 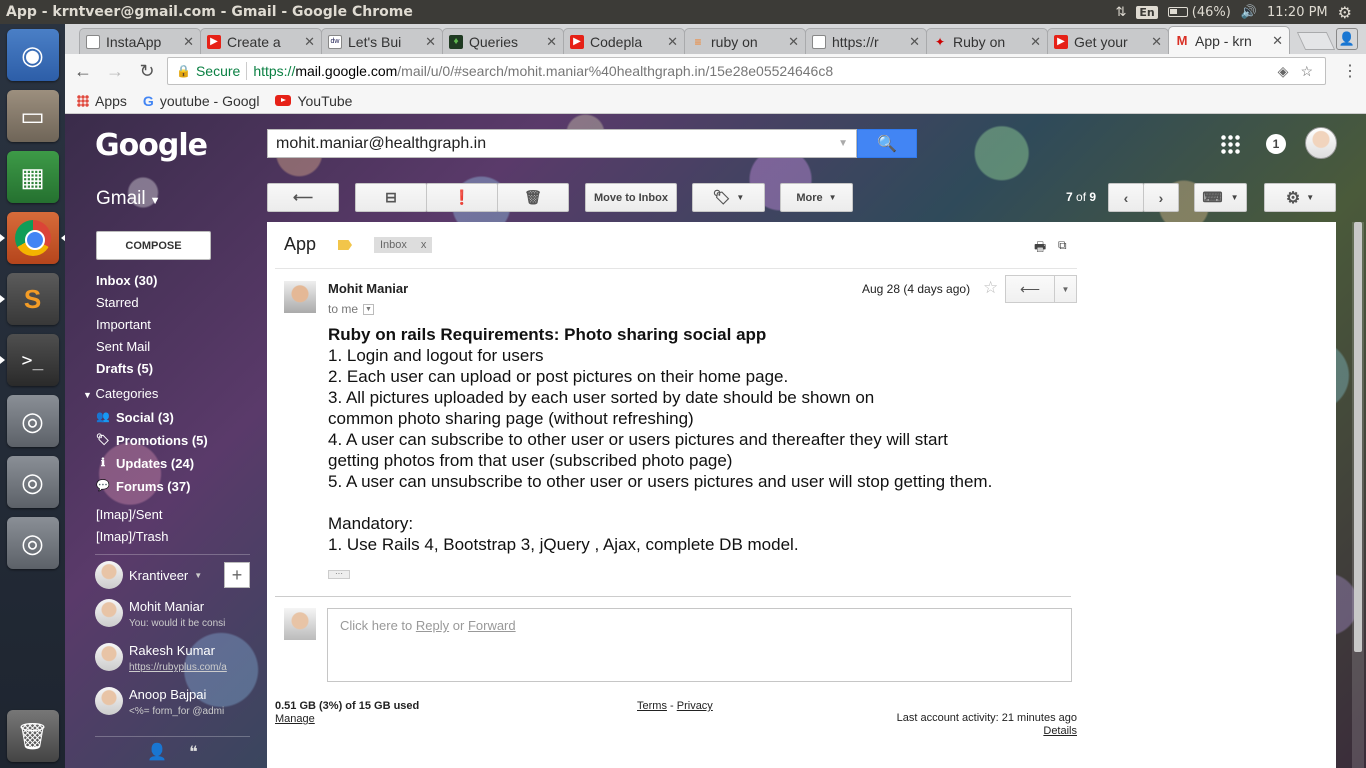 What do you see at coordinates (1060, 731) in the screenshot?
I see `activity-details-link: Details` at bounding box center [1060, 731].